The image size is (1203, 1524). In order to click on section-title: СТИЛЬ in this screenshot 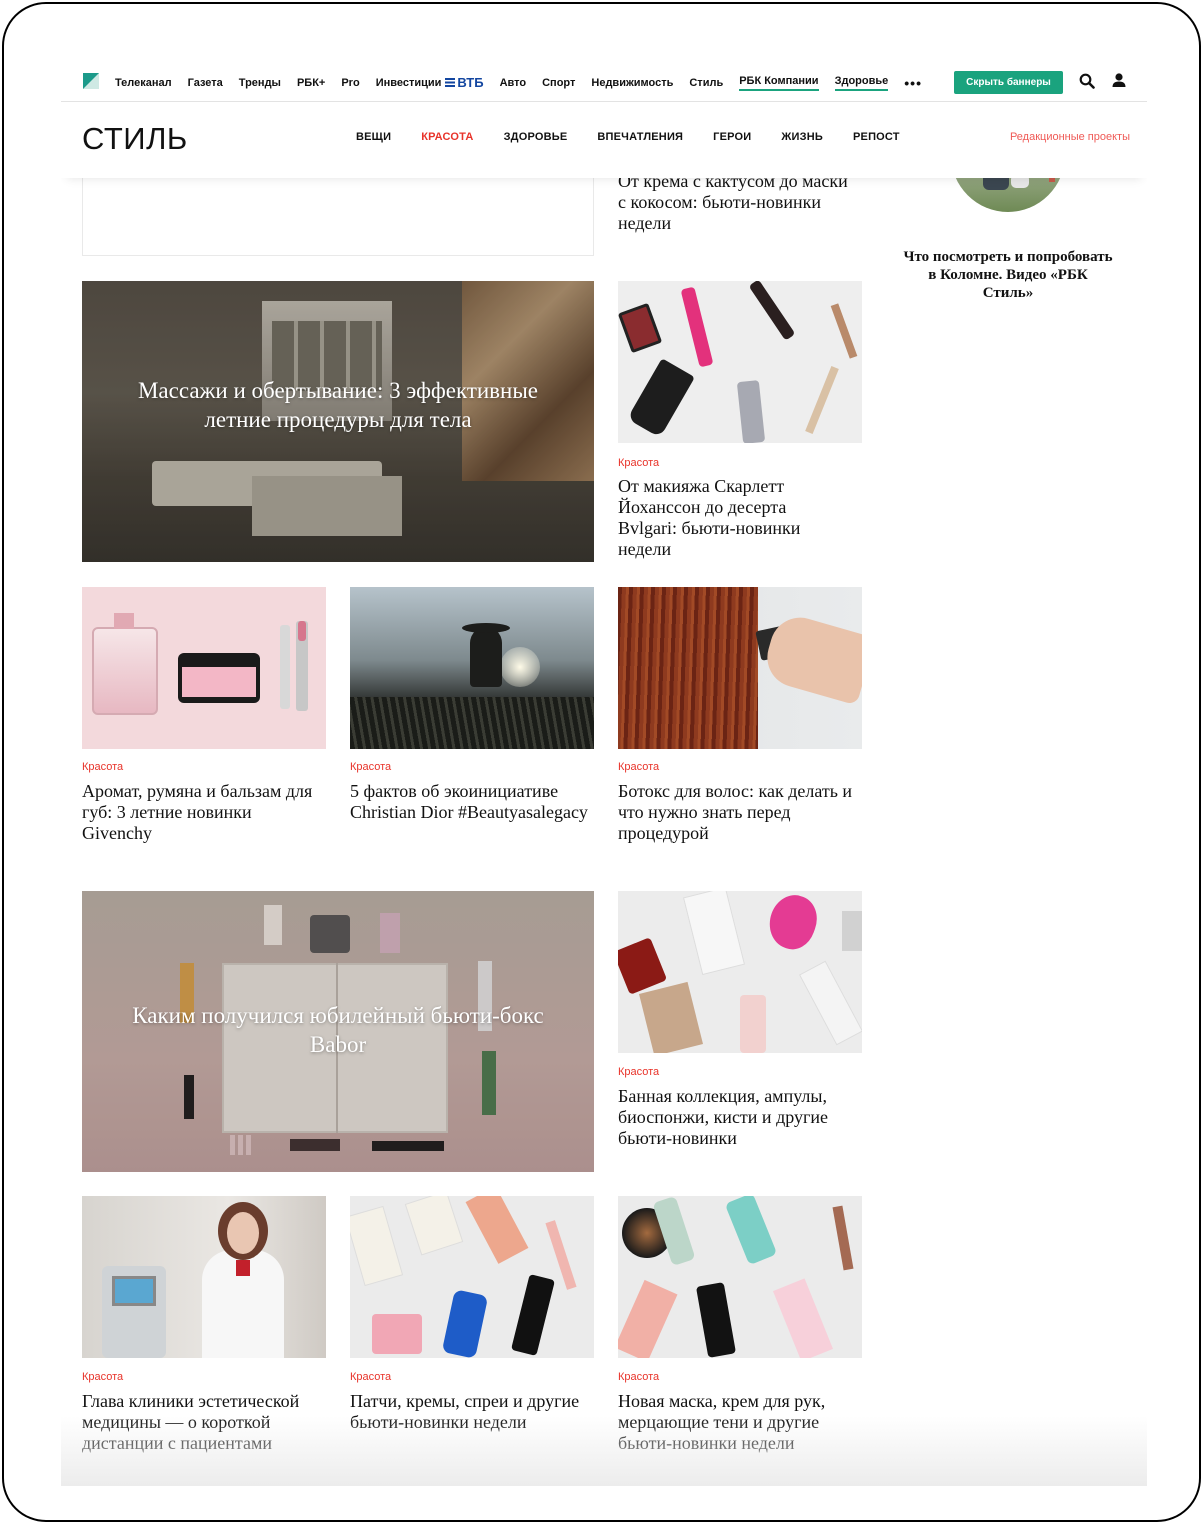, I will do `click(135, 139)`.